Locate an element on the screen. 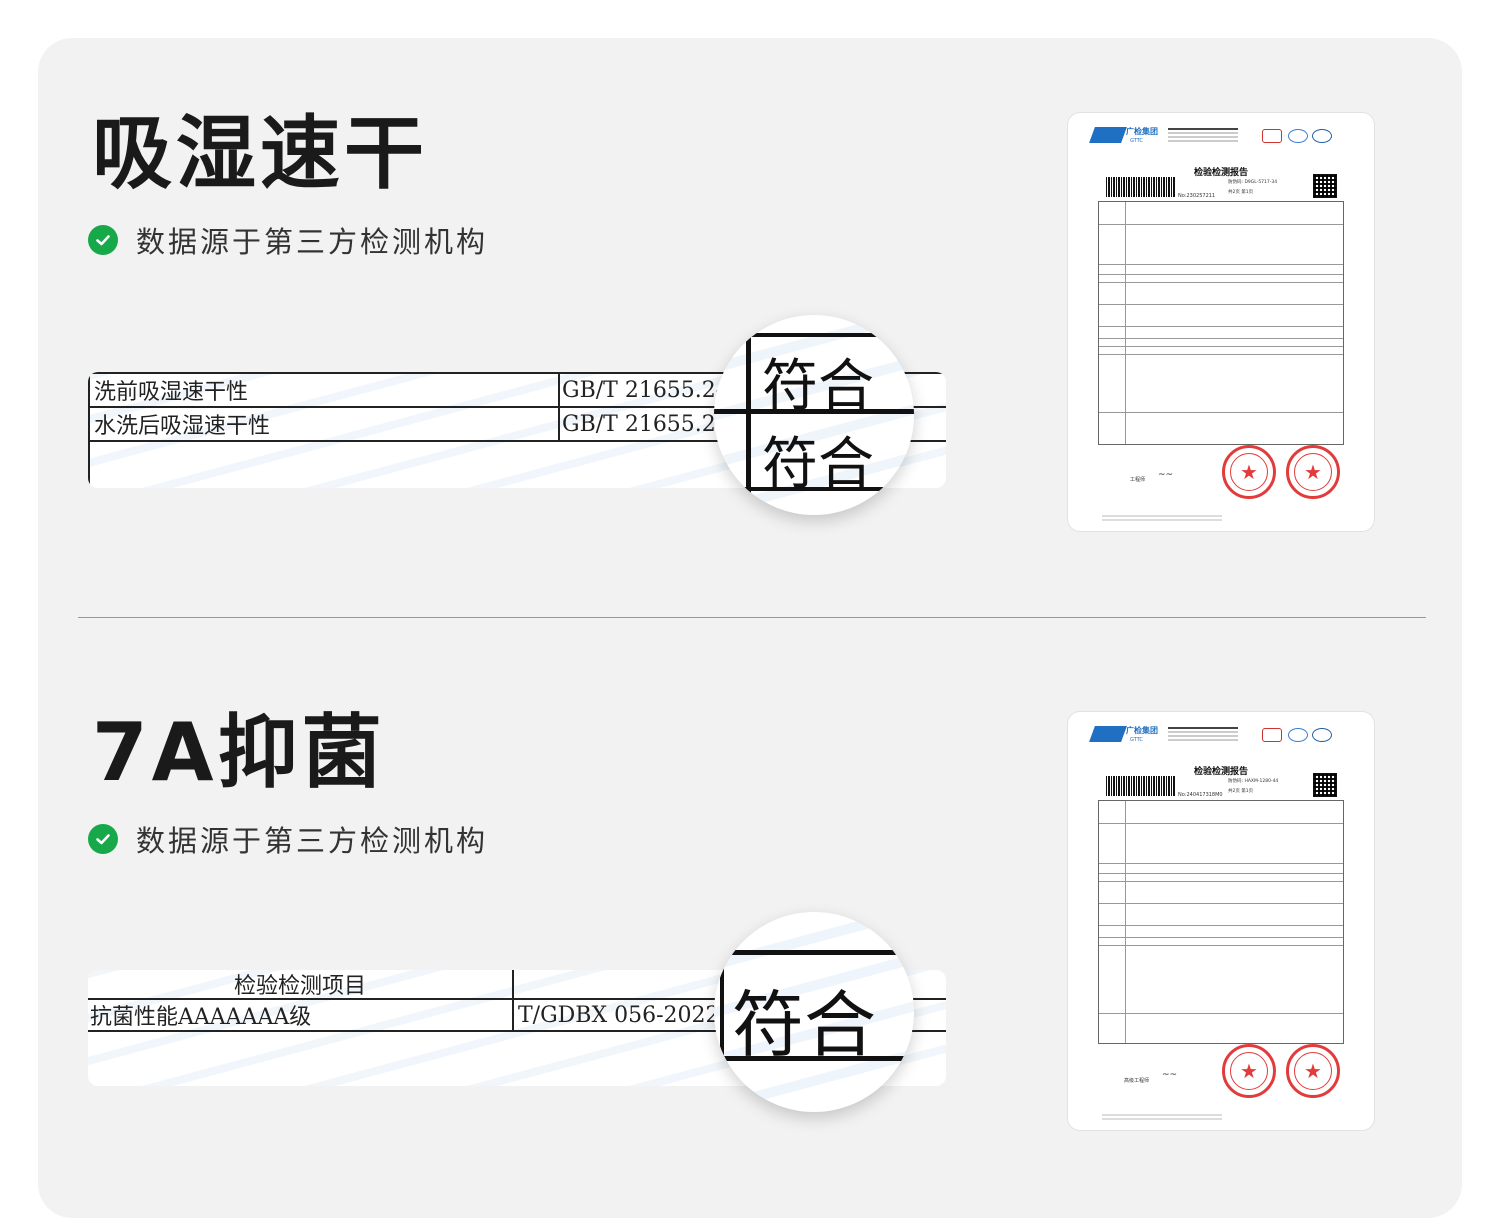 The height and width of the screenshot is (1218, 1500). cert-anti-fake: 防伪码: D9GL-5717-34 is located at coordinates (1253, 182).